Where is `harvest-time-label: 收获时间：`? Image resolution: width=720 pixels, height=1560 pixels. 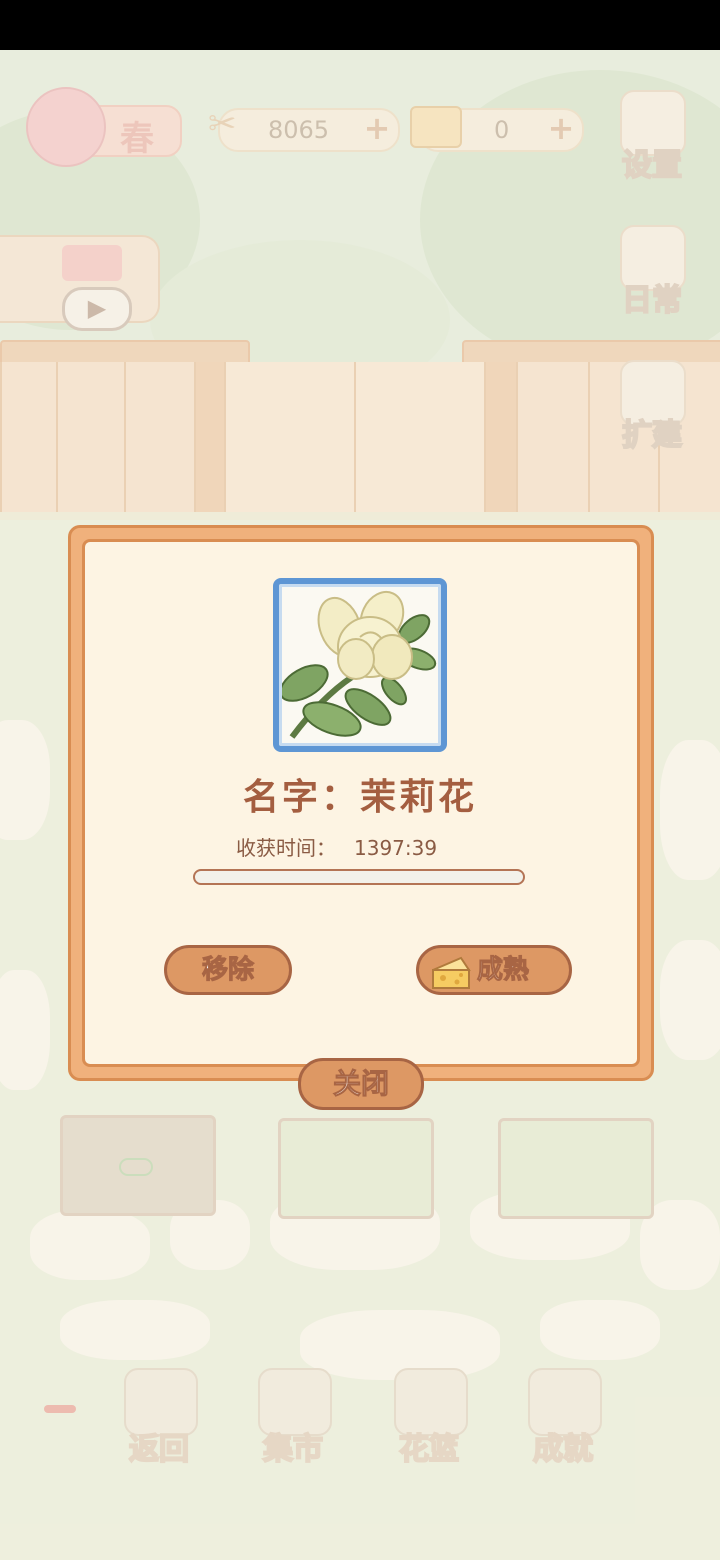
harvest-time-label: 收获时间： is located at coordinates (286, 848).